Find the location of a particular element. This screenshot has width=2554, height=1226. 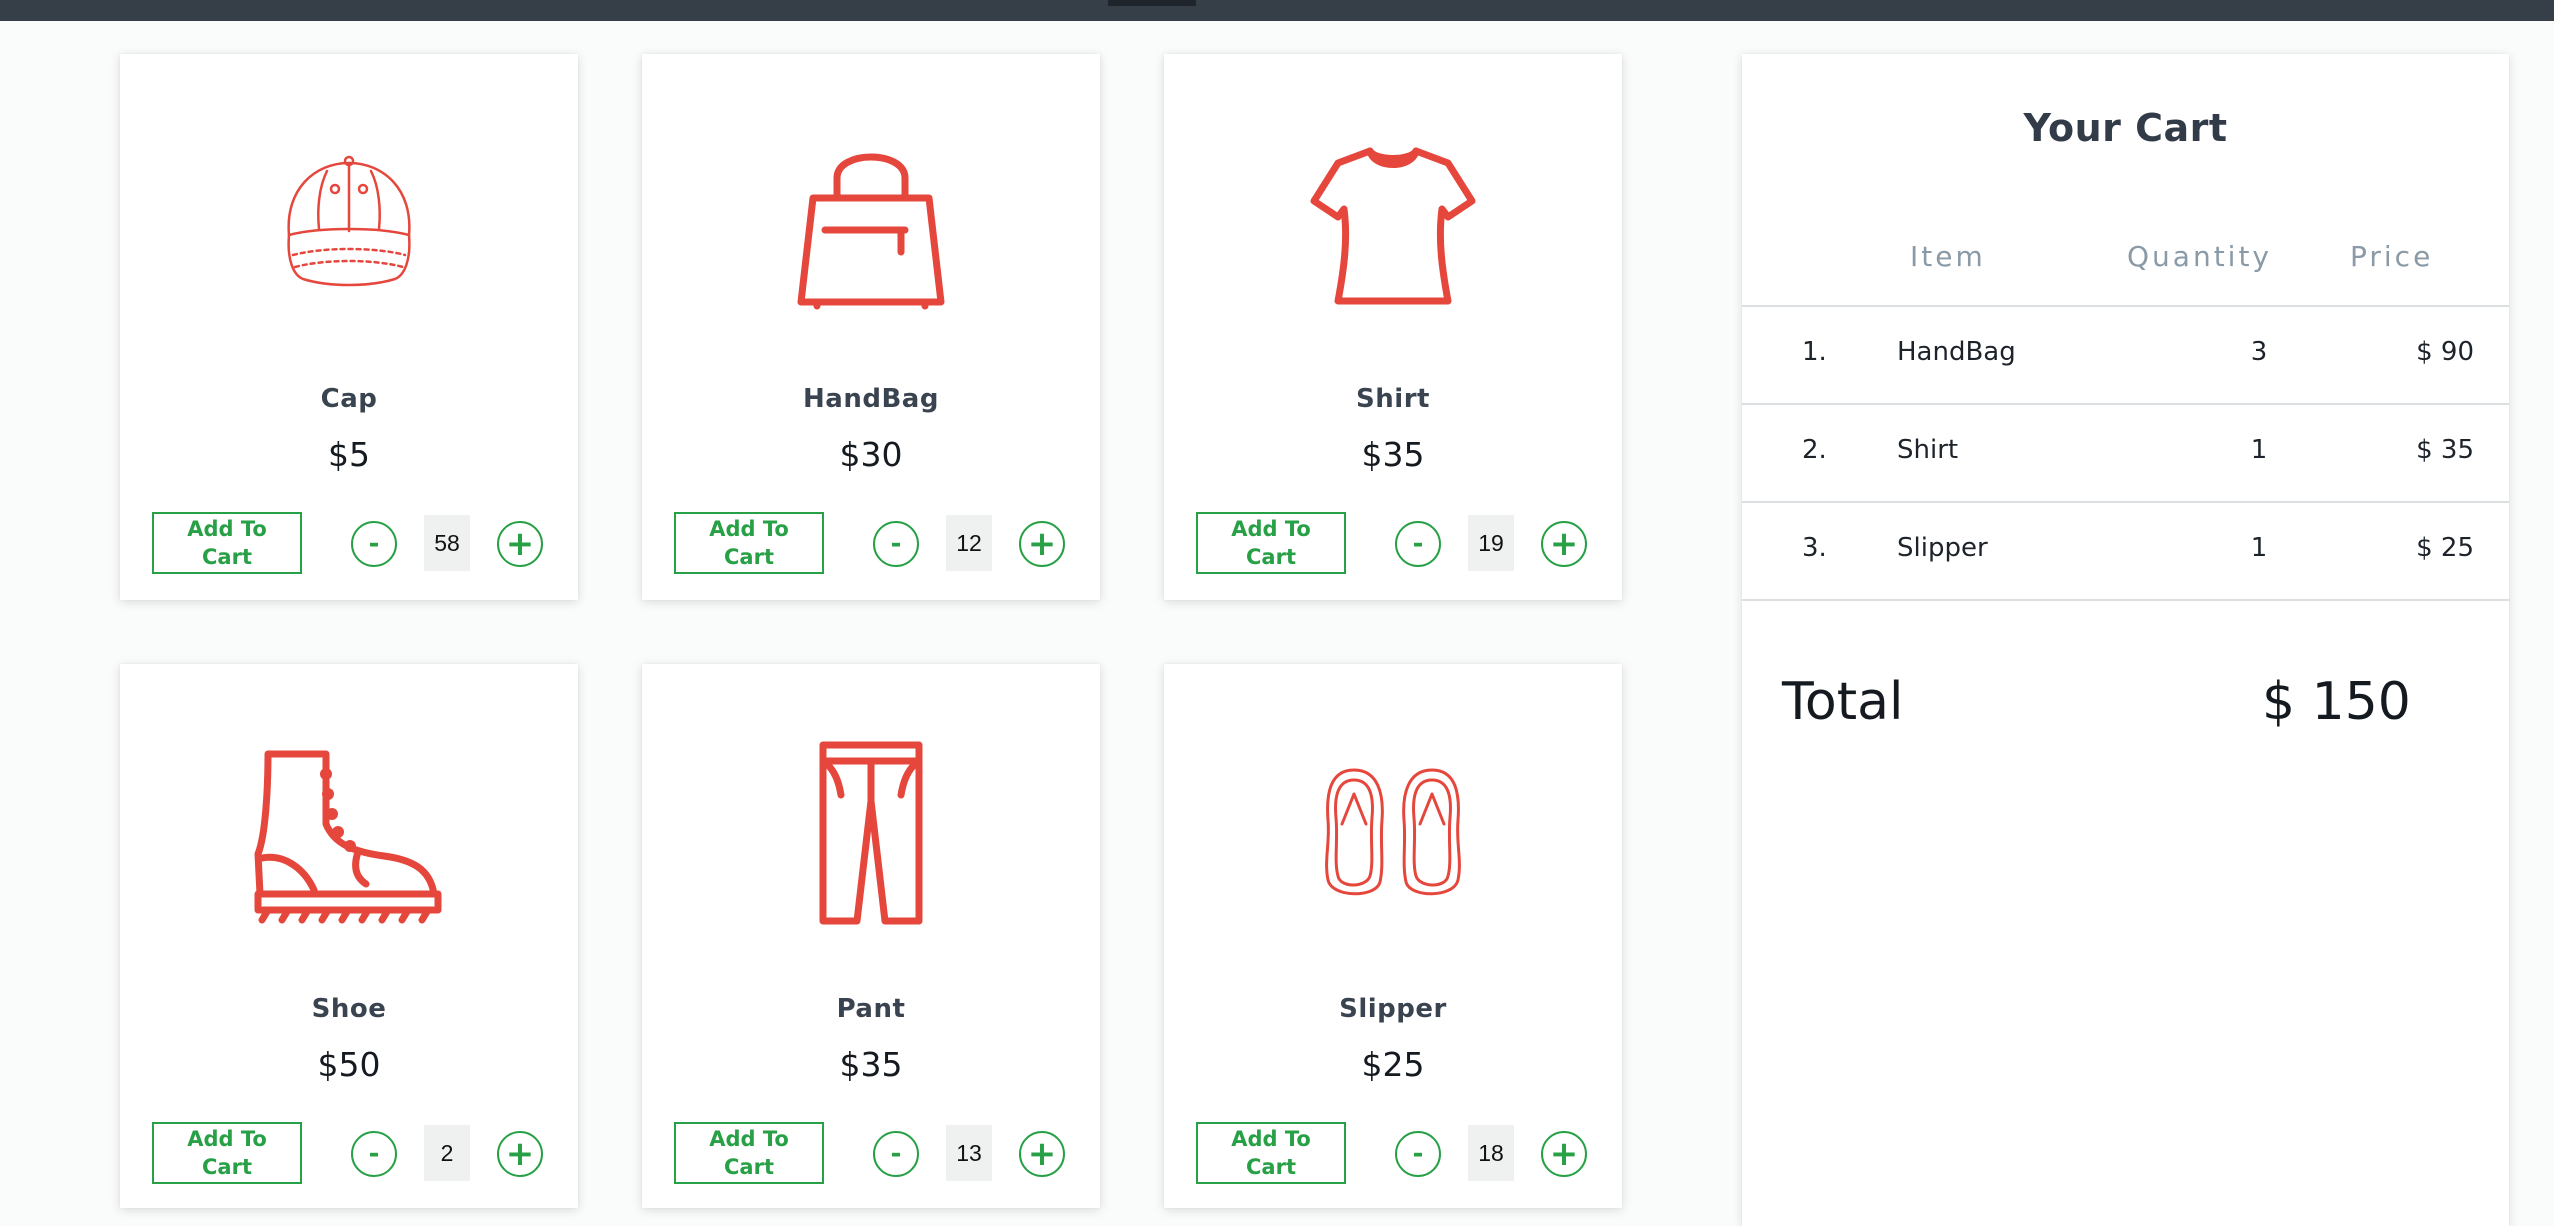

boot-icon is located at coordinates (348, 837).